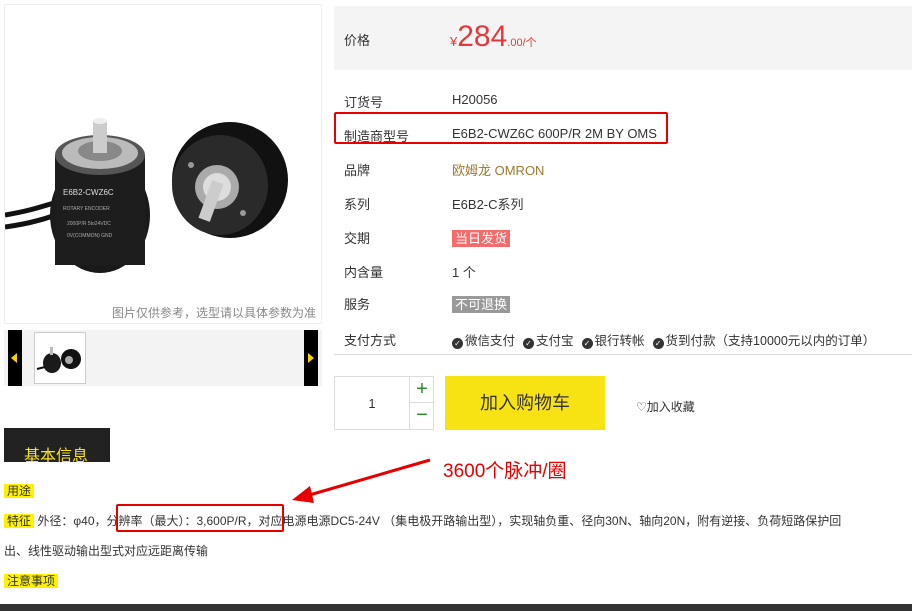  I want to click on bottom-bar, so click(456, 607).